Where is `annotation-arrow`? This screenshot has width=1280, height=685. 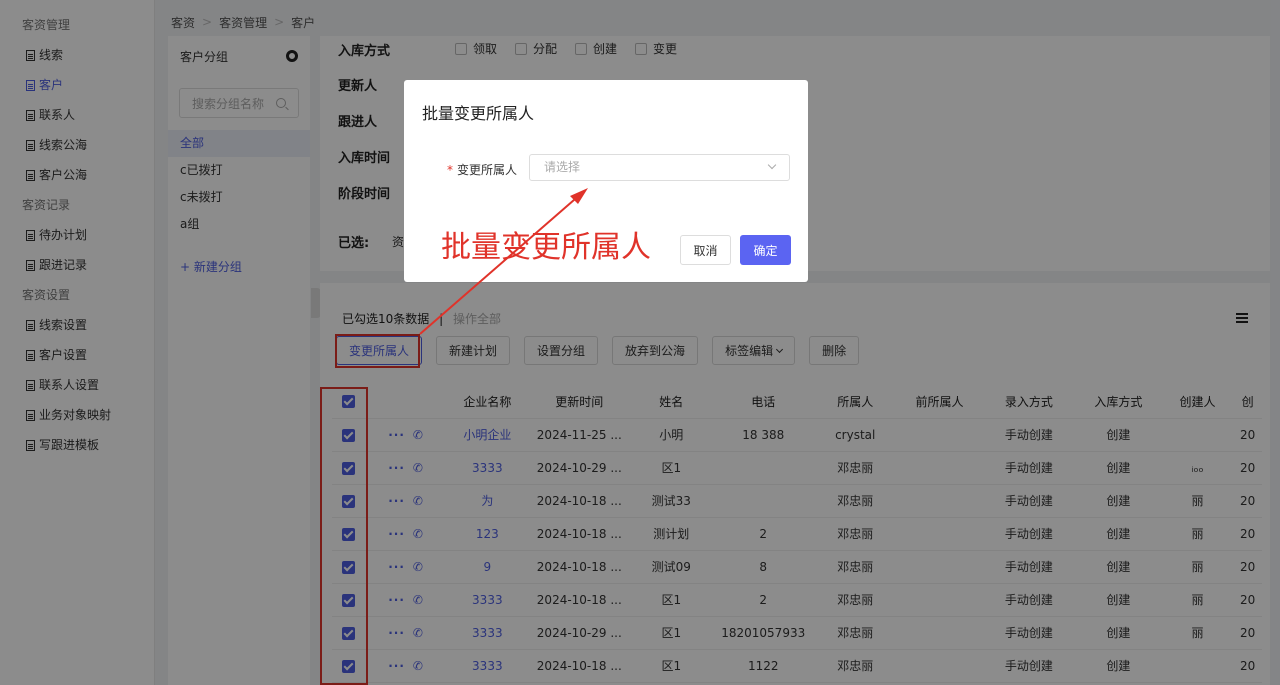 annotation-arrow is located at coordinates (503, 261).